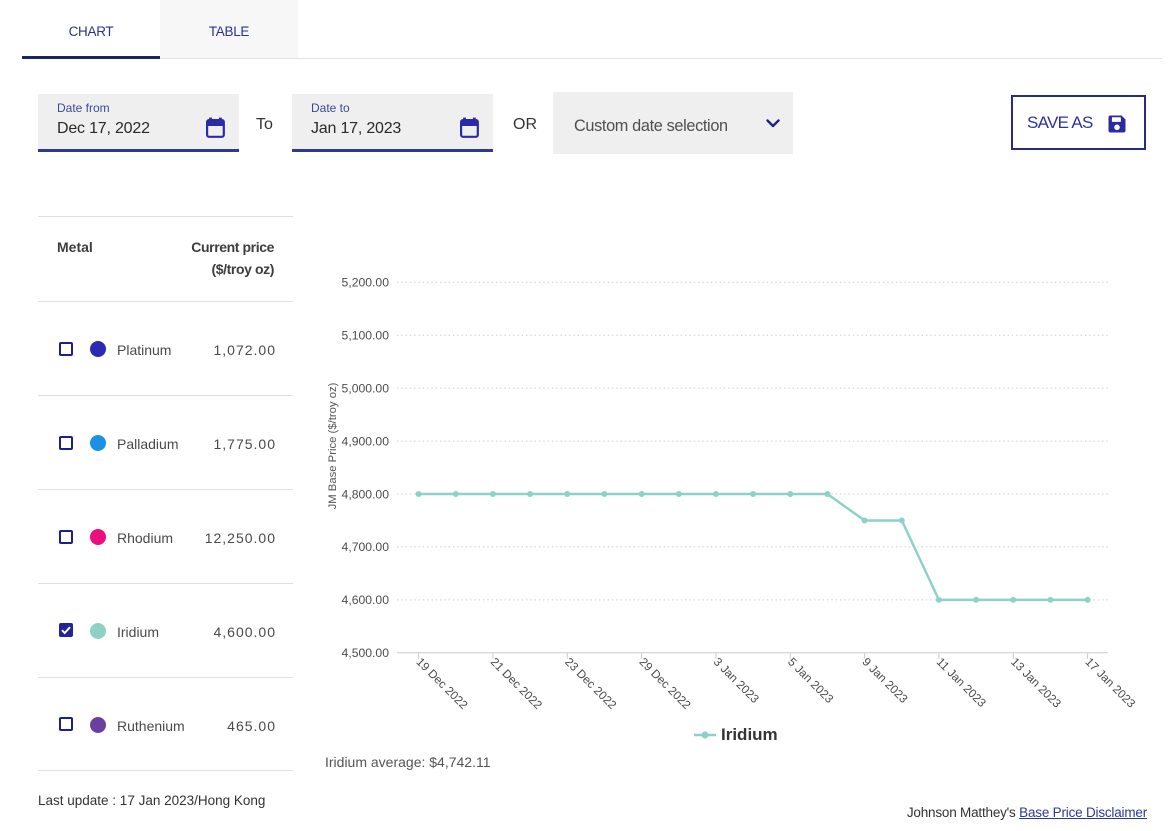  What do you see at coordinates (366, 653) in the screenshot?
I see `svg-text: 4,500.00` at bounding box center [366, 653].